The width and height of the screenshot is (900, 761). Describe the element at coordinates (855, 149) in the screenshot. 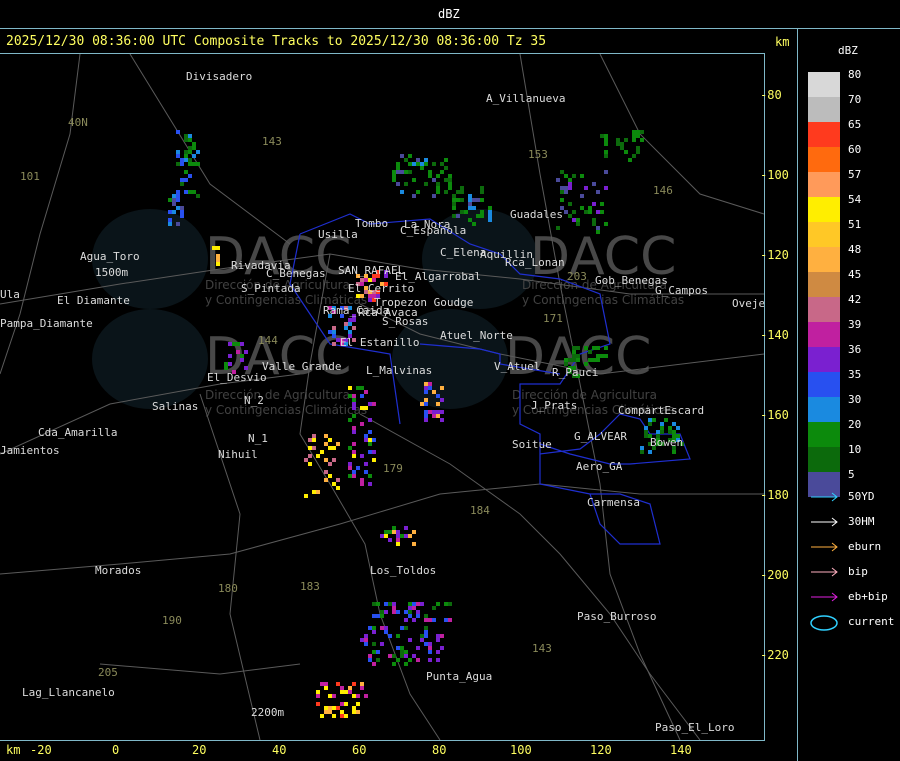

I see `legend-label-60: 60` at that location.